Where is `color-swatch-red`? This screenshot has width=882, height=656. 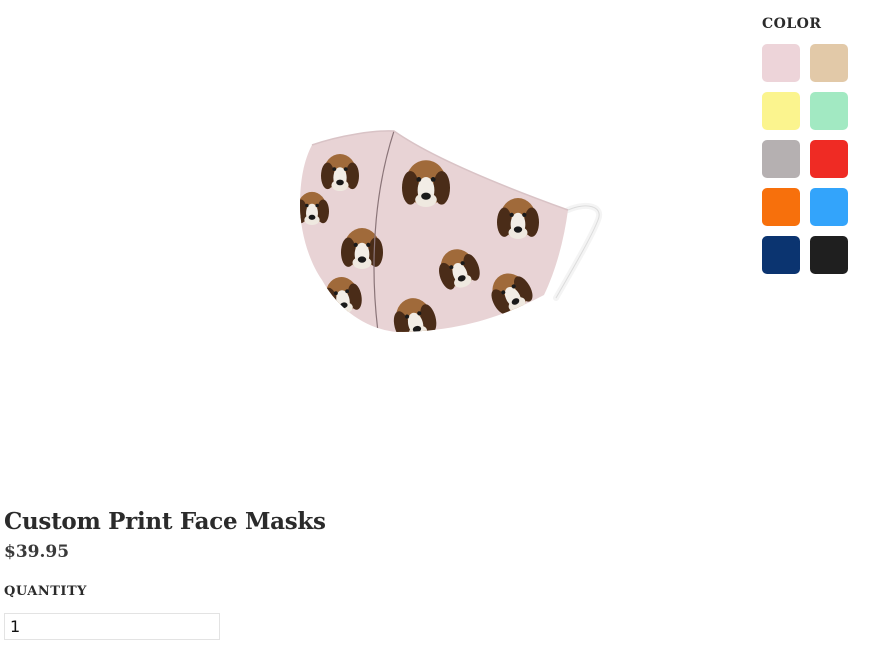 color-swatch-red is located at coordinates (829, 159).